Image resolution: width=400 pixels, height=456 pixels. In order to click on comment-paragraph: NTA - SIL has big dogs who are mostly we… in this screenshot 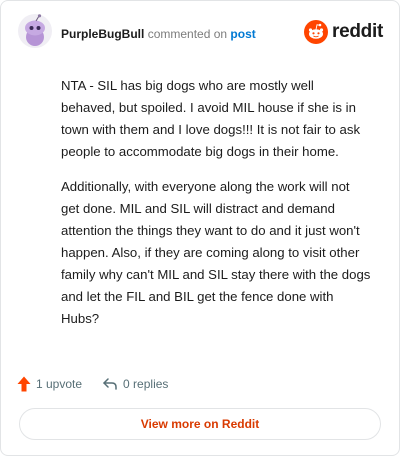, I will do `click(211, 118)`.